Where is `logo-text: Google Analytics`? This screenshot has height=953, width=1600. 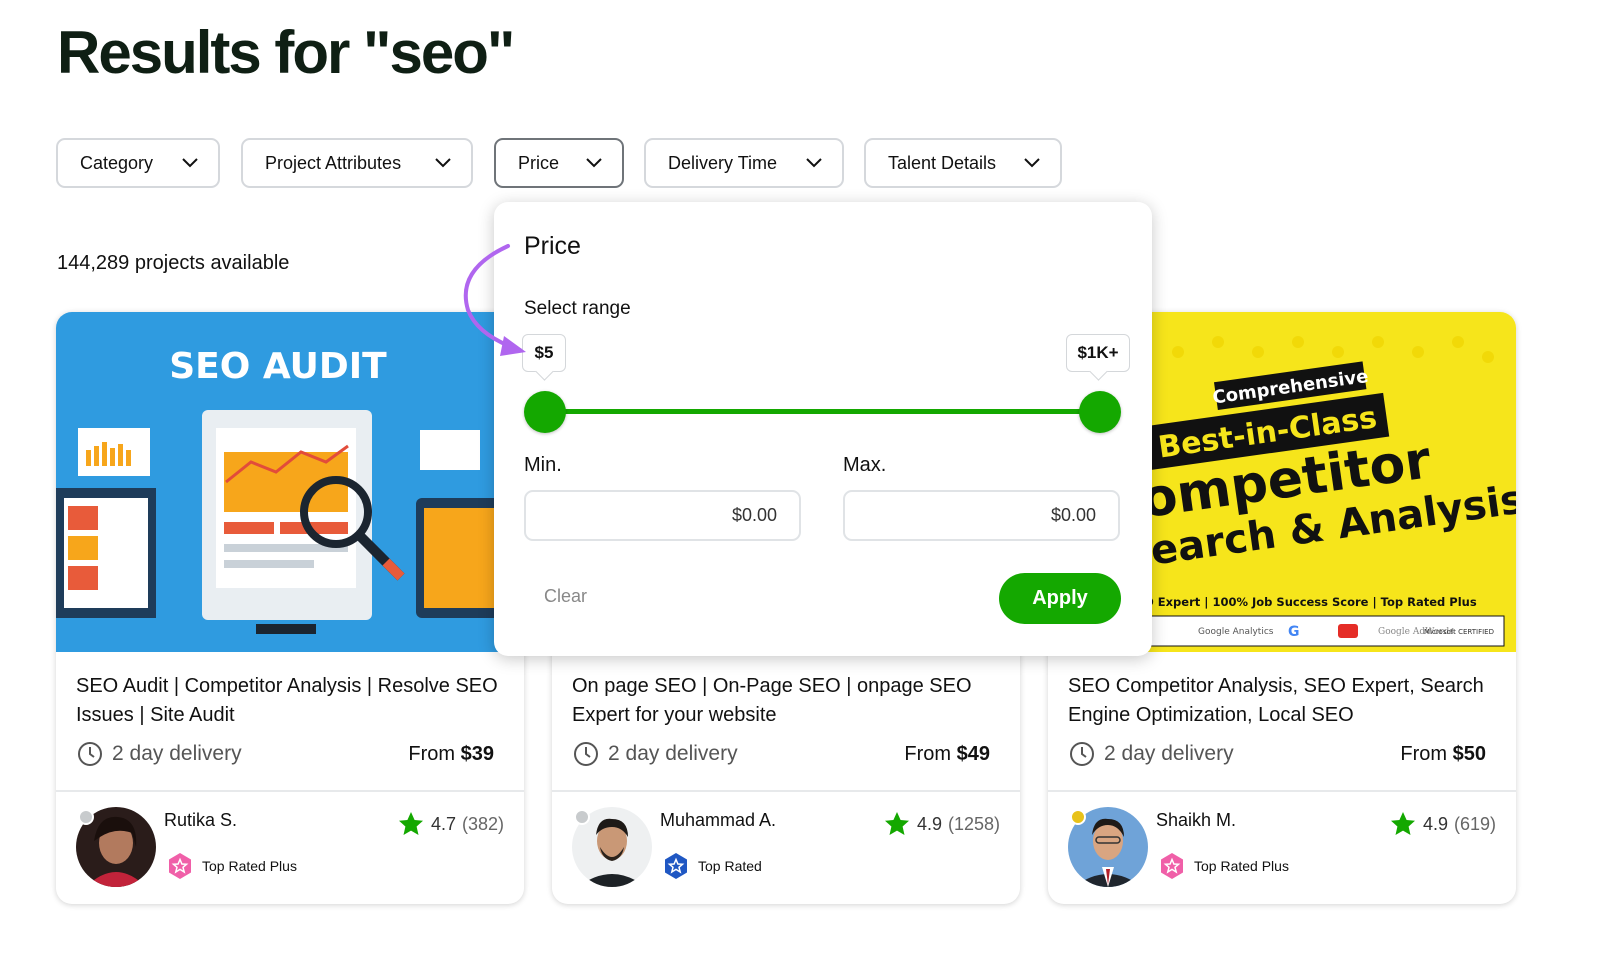
logo-text: Google Analytics is located at coordinates (1236, 632).